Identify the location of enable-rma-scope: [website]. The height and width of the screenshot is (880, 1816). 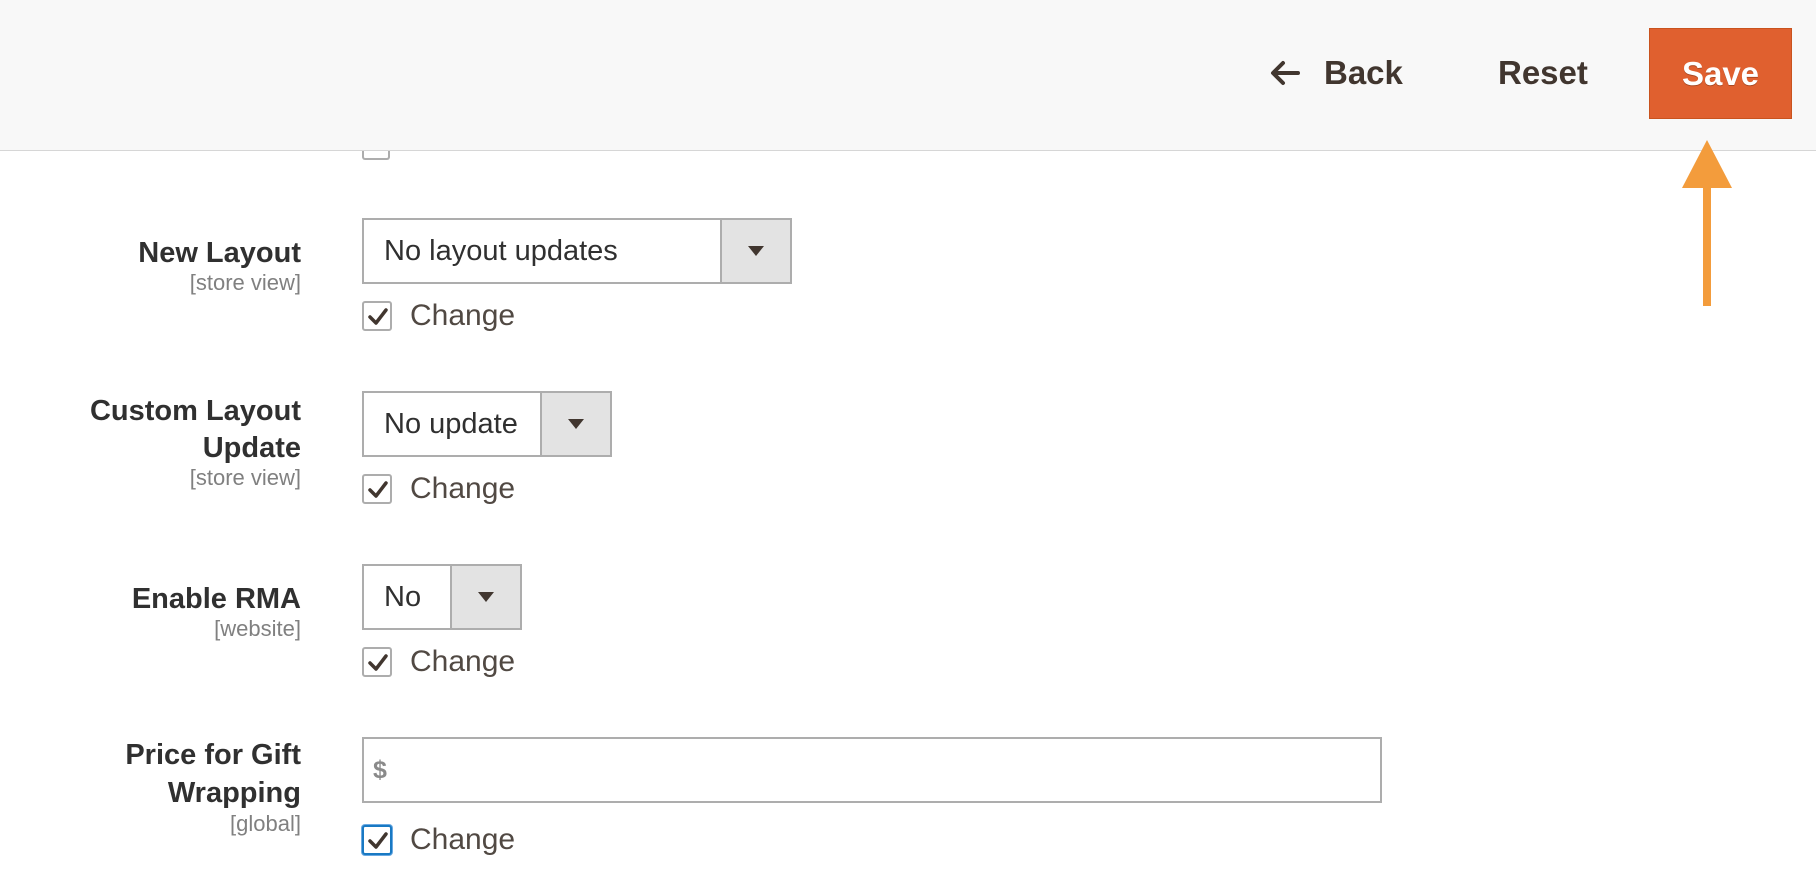
(257, 628).